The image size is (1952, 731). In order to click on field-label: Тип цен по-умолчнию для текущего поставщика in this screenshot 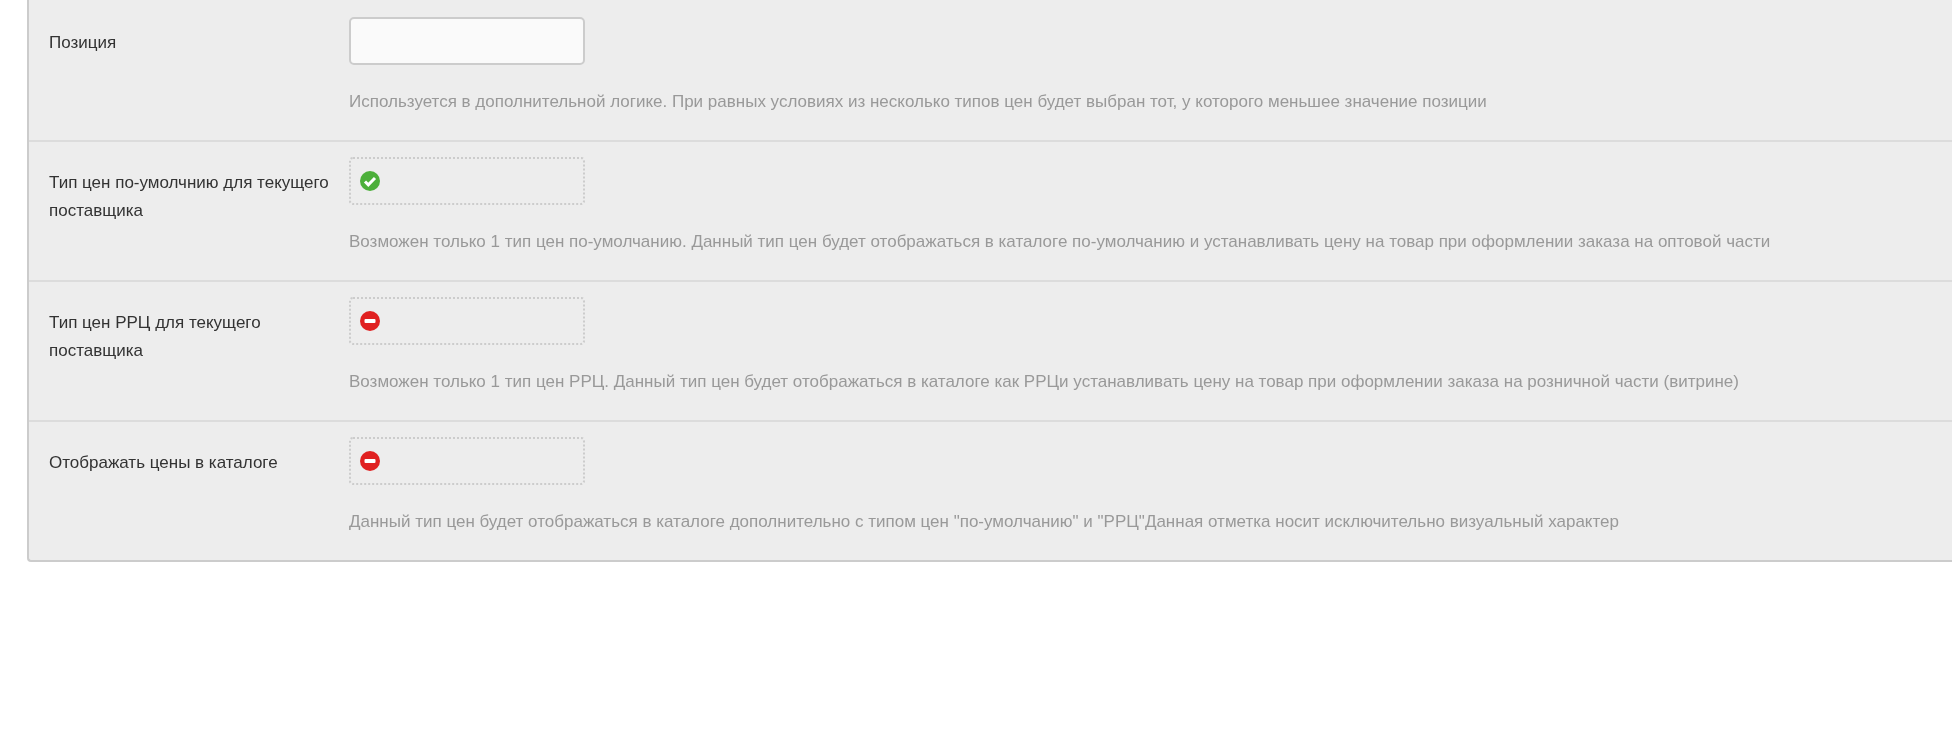, I will do `click(189, 197)`.